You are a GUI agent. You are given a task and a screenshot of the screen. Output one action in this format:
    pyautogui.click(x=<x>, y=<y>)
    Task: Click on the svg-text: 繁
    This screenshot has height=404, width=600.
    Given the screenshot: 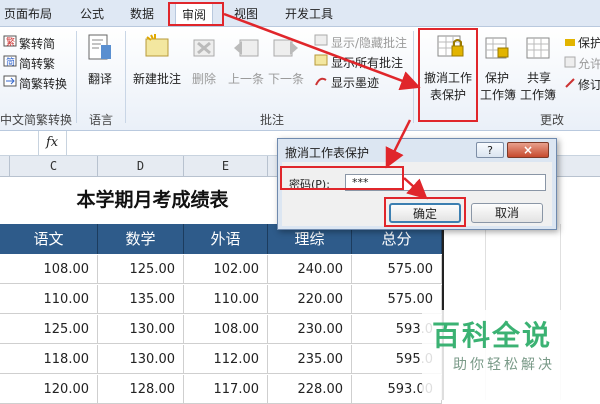 What is the action you would take?
    pyautogui.click(x=10, y=41)
    